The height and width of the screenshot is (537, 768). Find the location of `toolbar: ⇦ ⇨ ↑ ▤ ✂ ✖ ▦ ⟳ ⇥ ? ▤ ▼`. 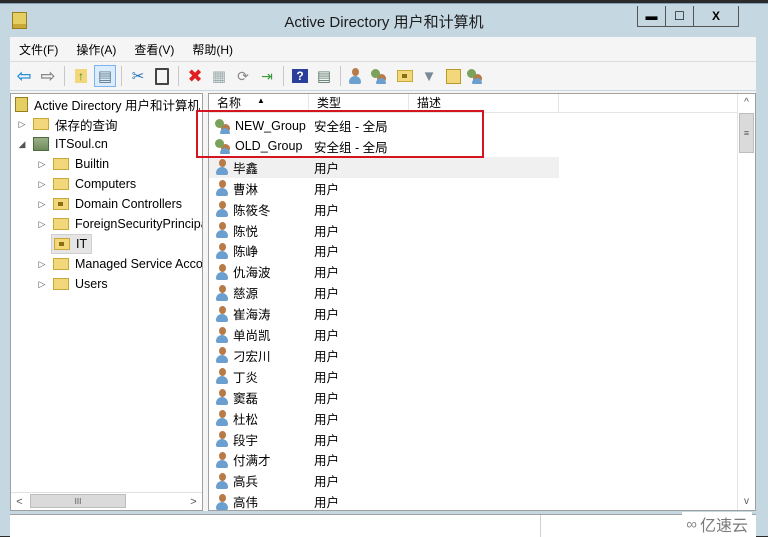

toolbar: ⇦ ⇨ ↑ ▤ ✂ ✖ ▦ ⟳ ⇥ ? ▤ ▼ is located at coordinates (383, 76).